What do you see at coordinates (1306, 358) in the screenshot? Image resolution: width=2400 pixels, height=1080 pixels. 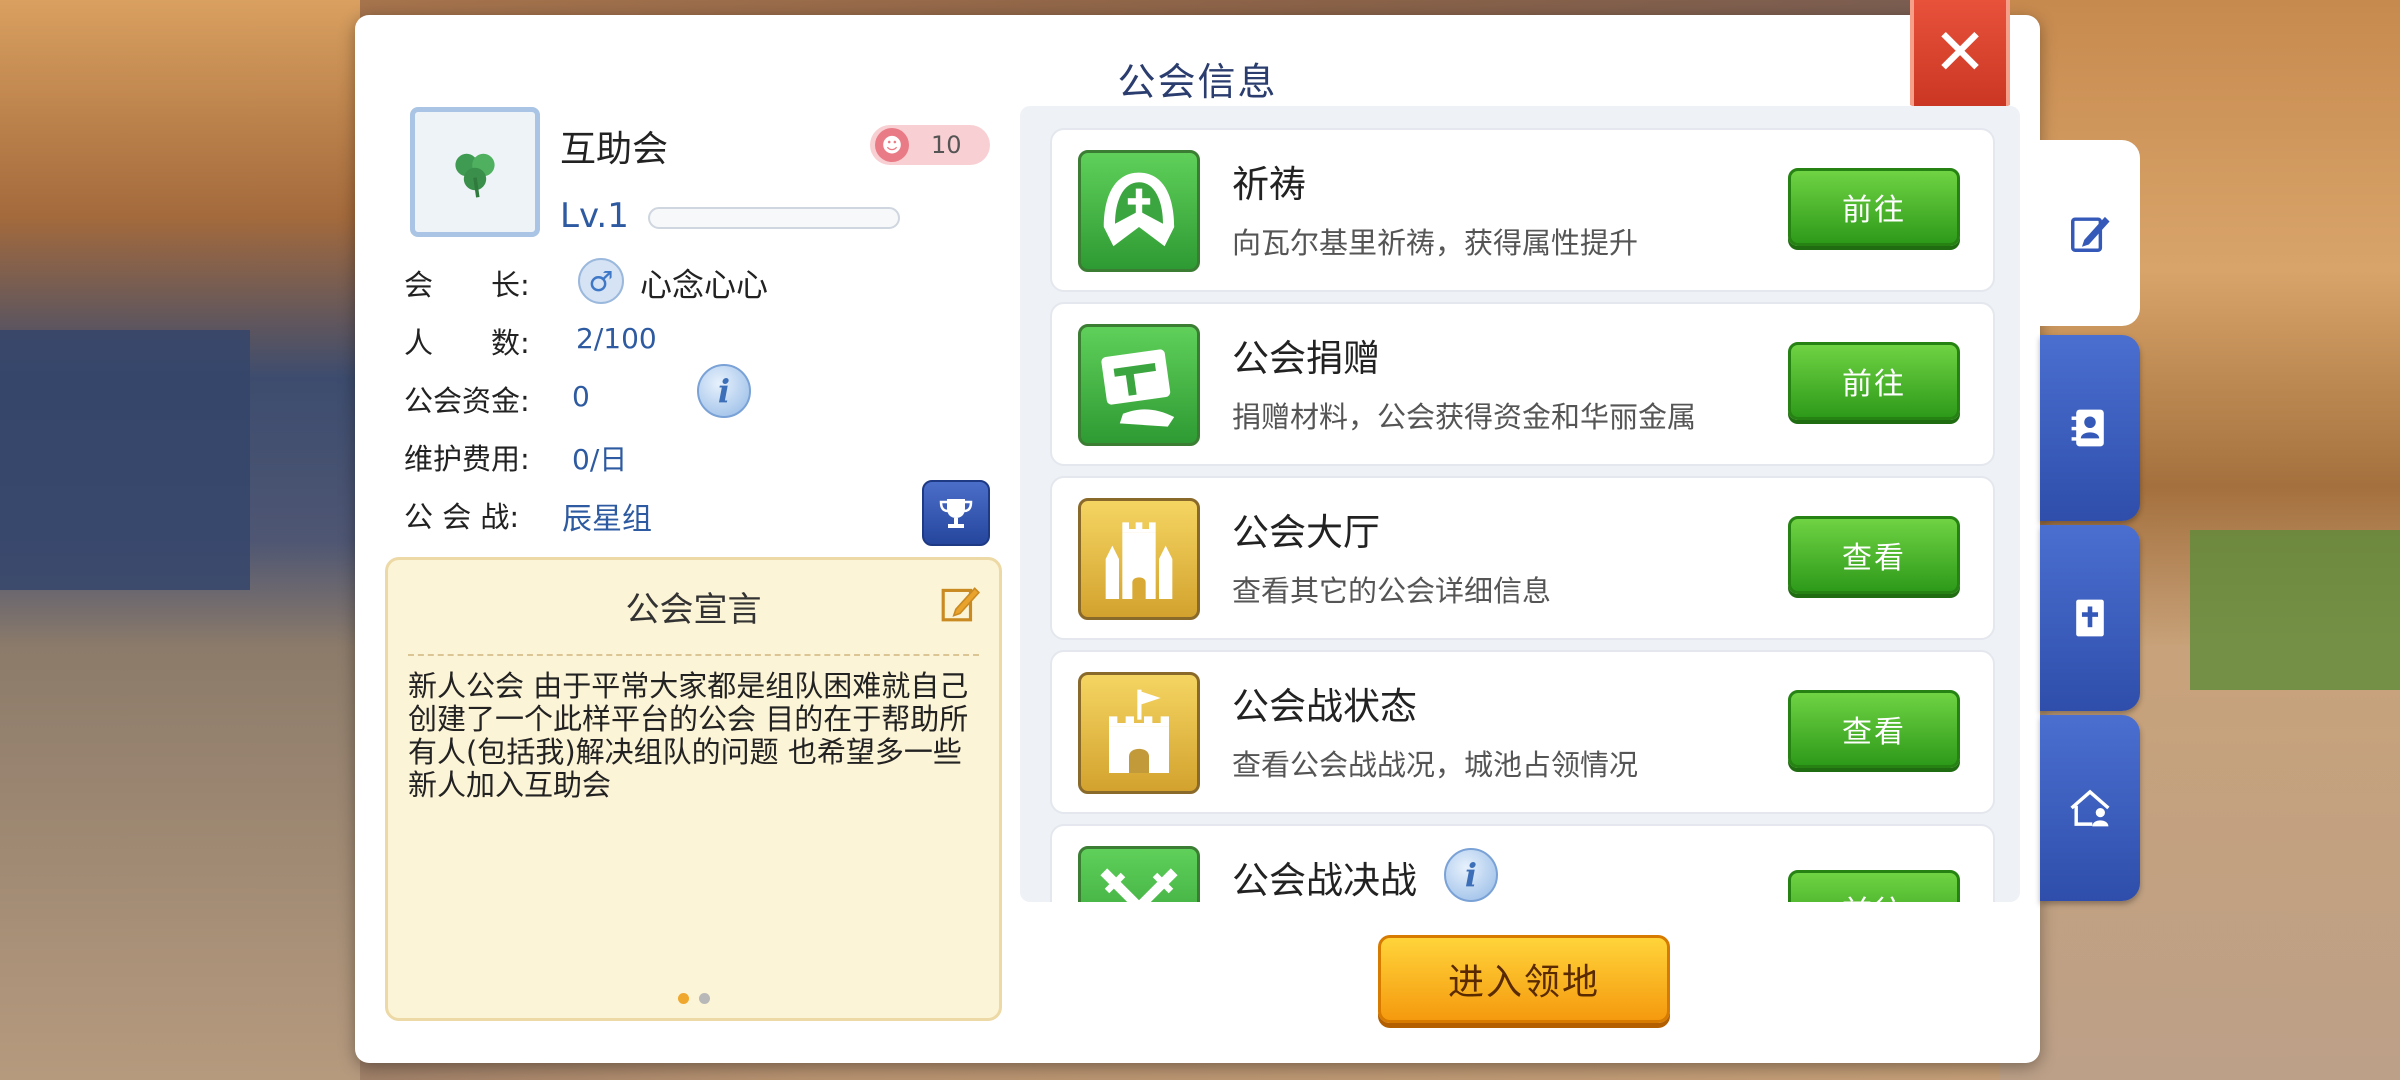 I see `feature-title: 公会捐赠` at bounding box center [1306, 358].